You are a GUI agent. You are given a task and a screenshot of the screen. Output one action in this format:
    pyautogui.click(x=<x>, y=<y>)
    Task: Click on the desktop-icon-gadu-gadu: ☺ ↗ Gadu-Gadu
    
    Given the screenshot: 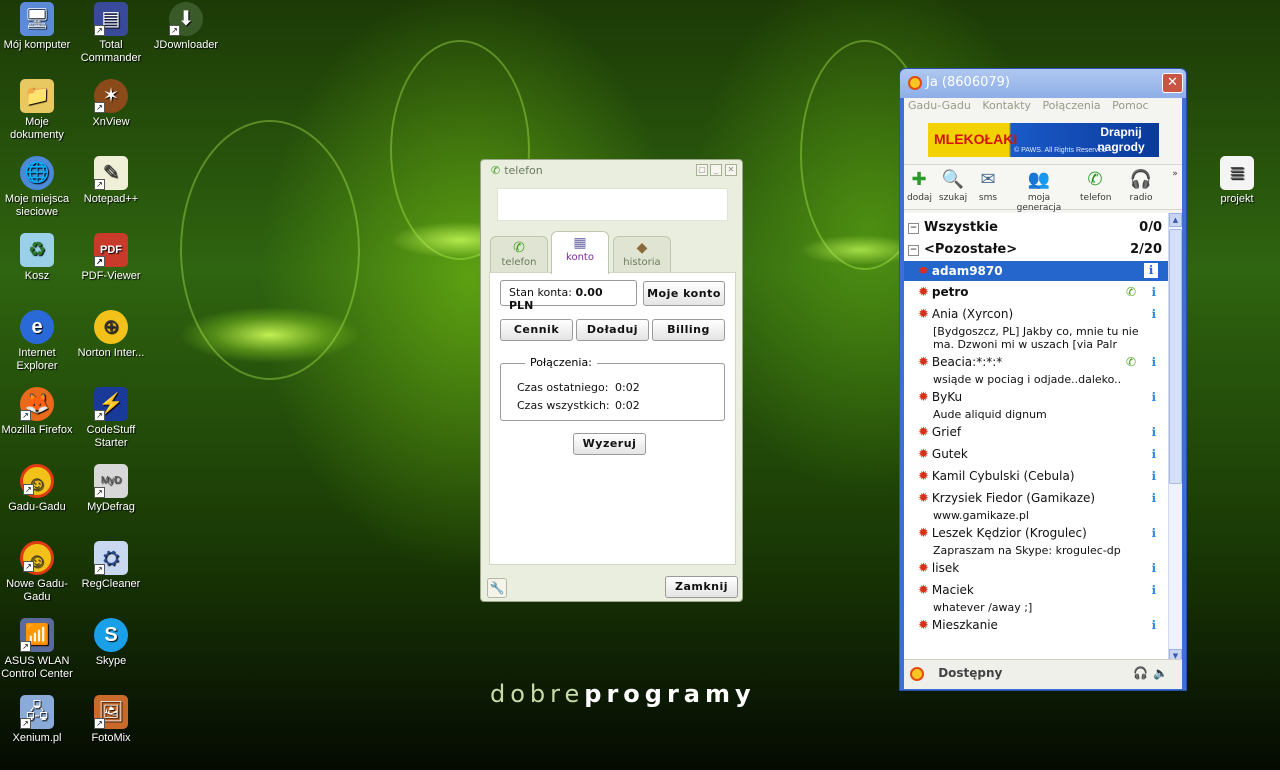 What is the action you would take?
    pyautogui.click(x=37, y=489)
    